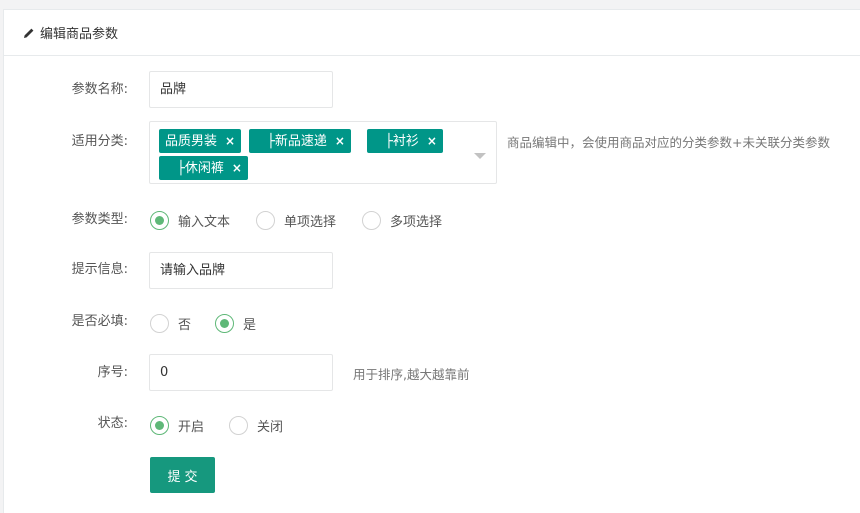  I want to click on radio-label: 是, so click(250, 325).